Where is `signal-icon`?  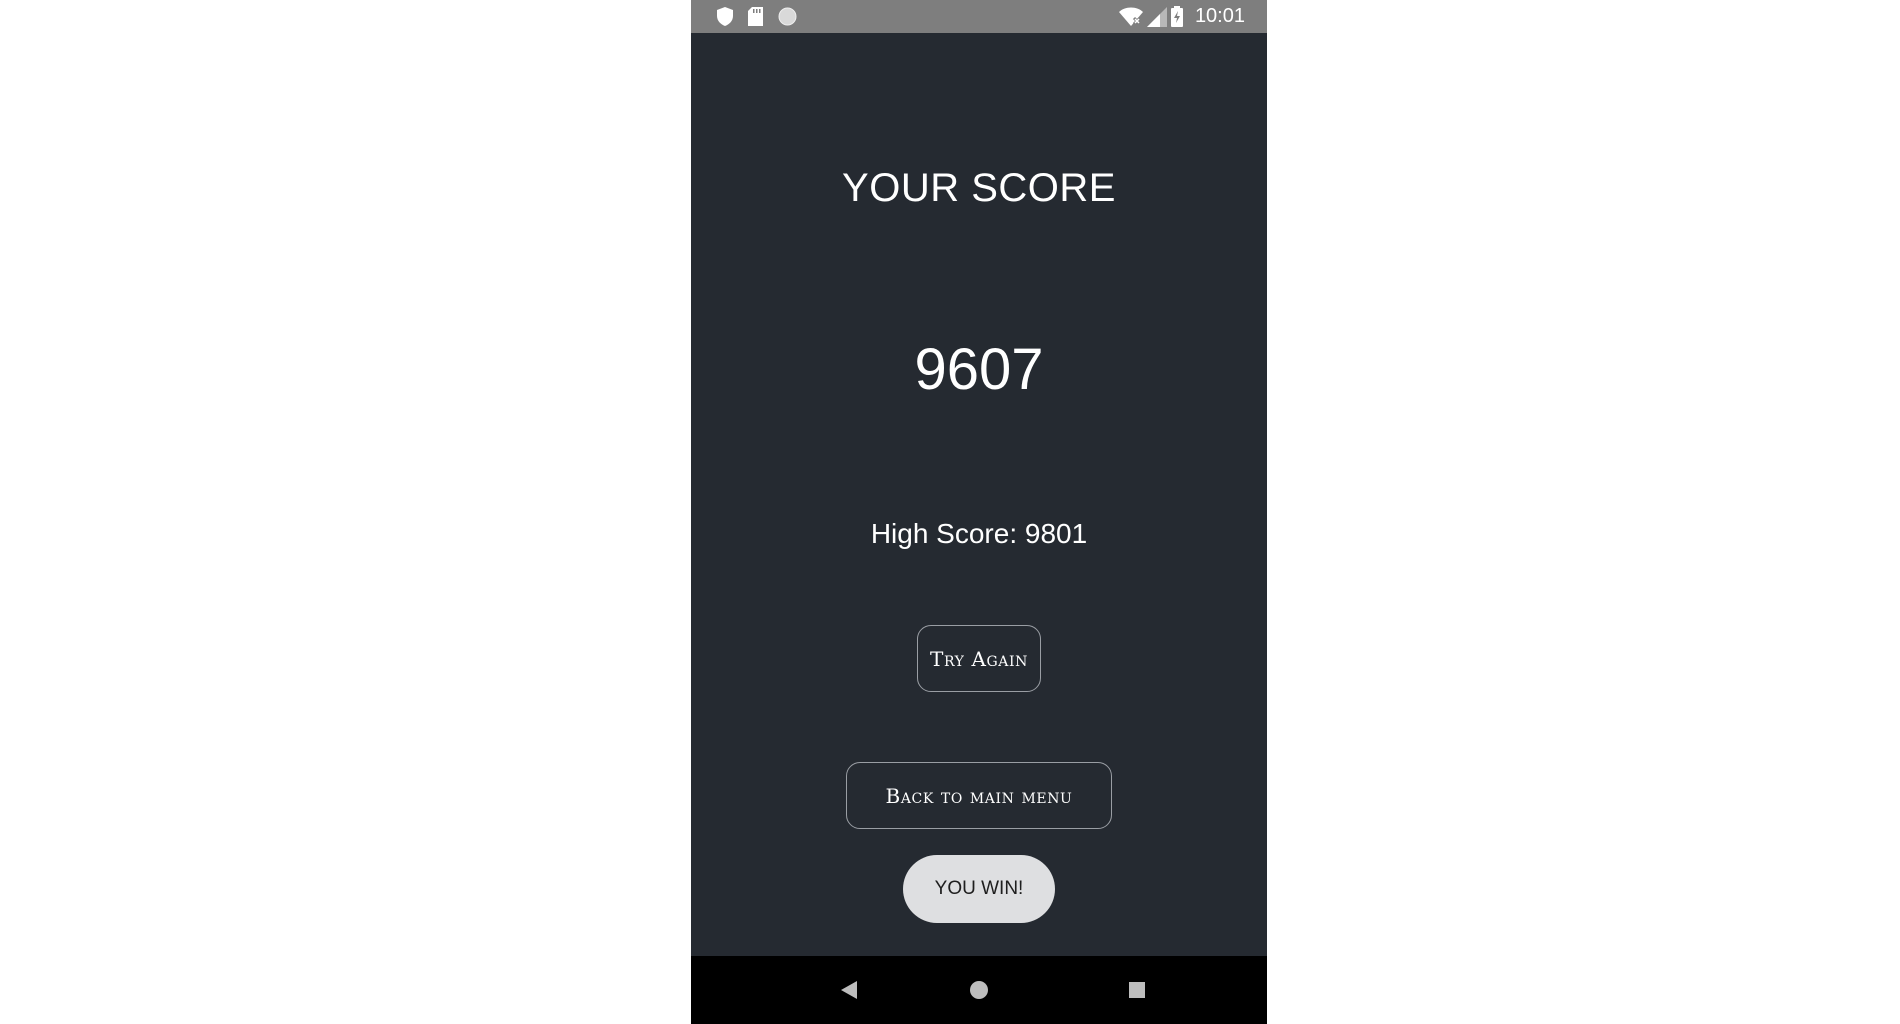
signal-icon is located at coordinates (1156, 16).